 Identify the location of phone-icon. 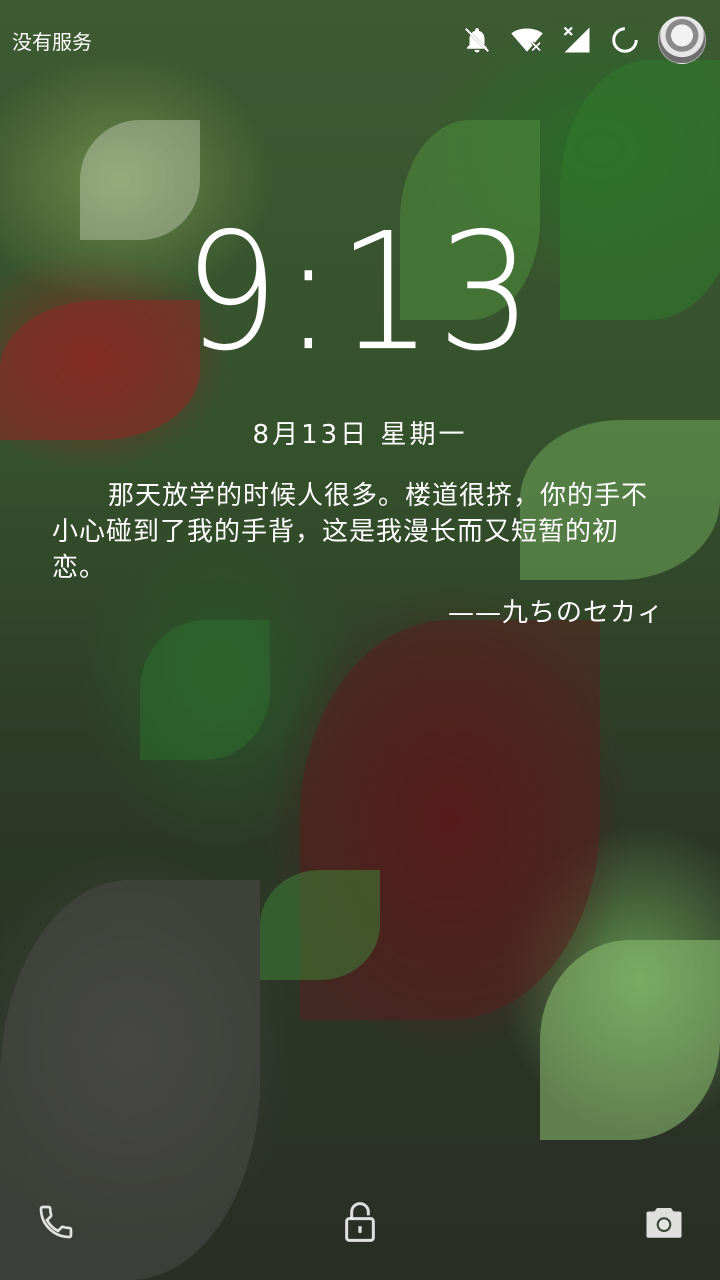
(56, 1224).